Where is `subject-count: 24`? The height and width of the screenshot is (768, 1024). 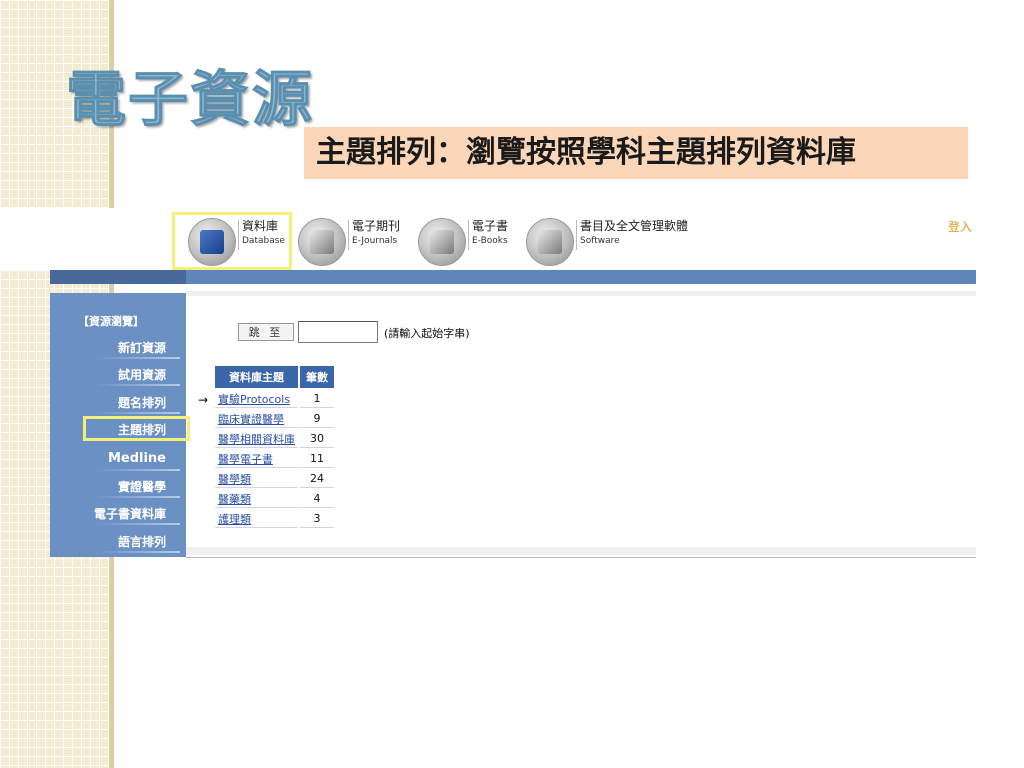
subject-count: 24 is located at coordinates (317, 479).